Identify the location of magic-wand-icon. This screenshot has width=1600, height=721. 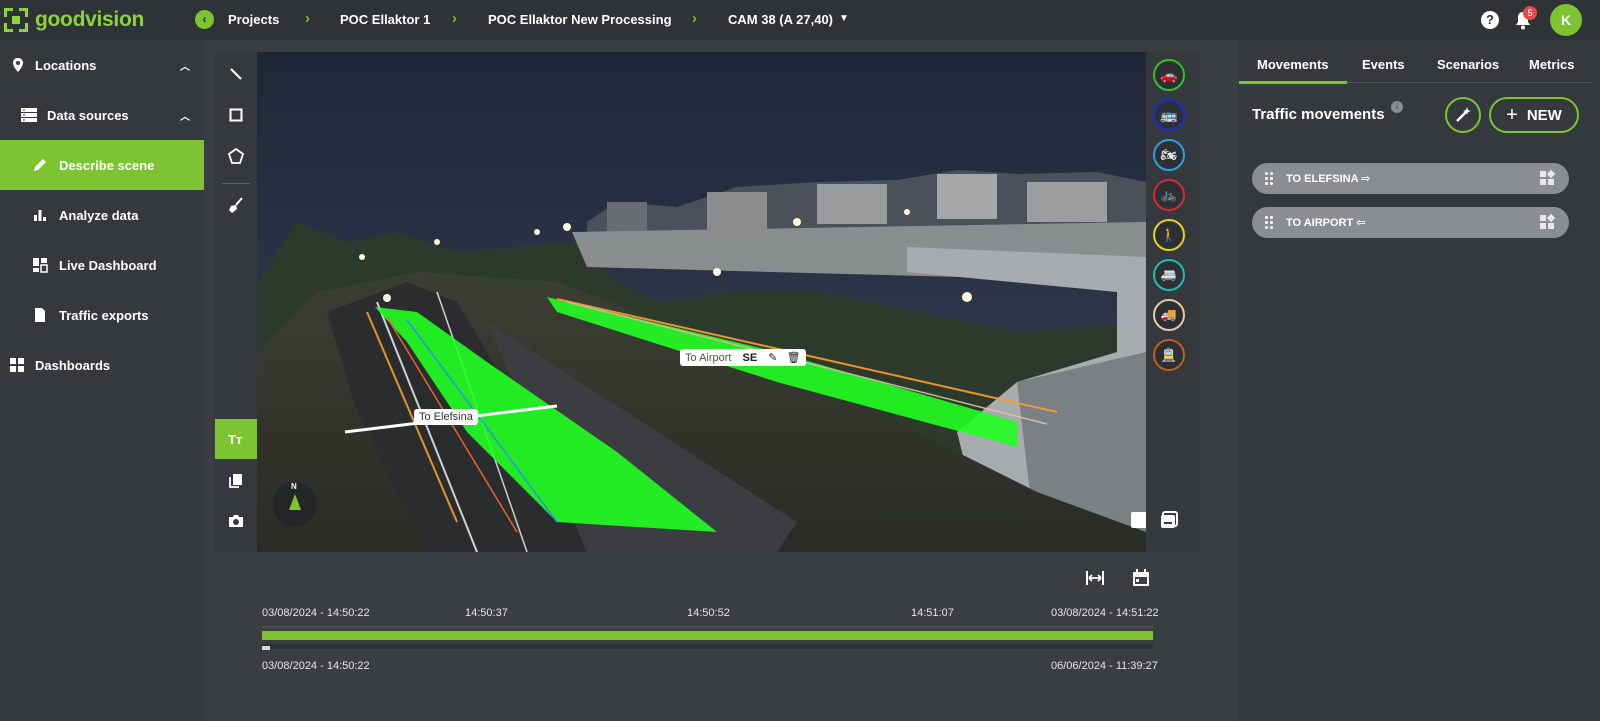
(1463, 114).